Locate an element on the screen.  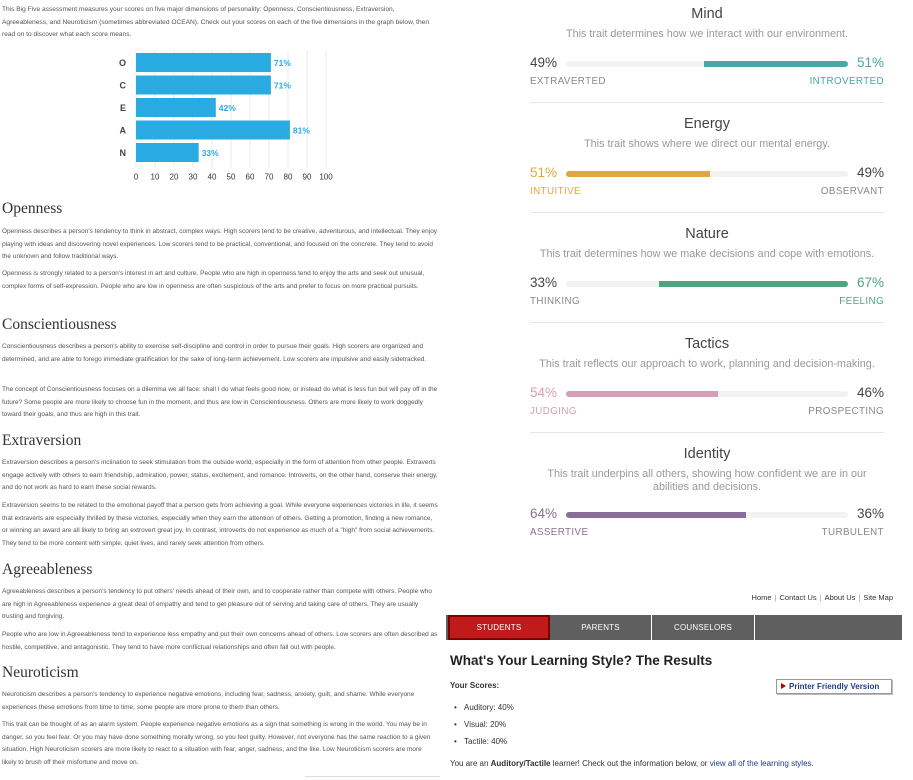
trait-left-percent: 49% is located at coordinates (544, 62).